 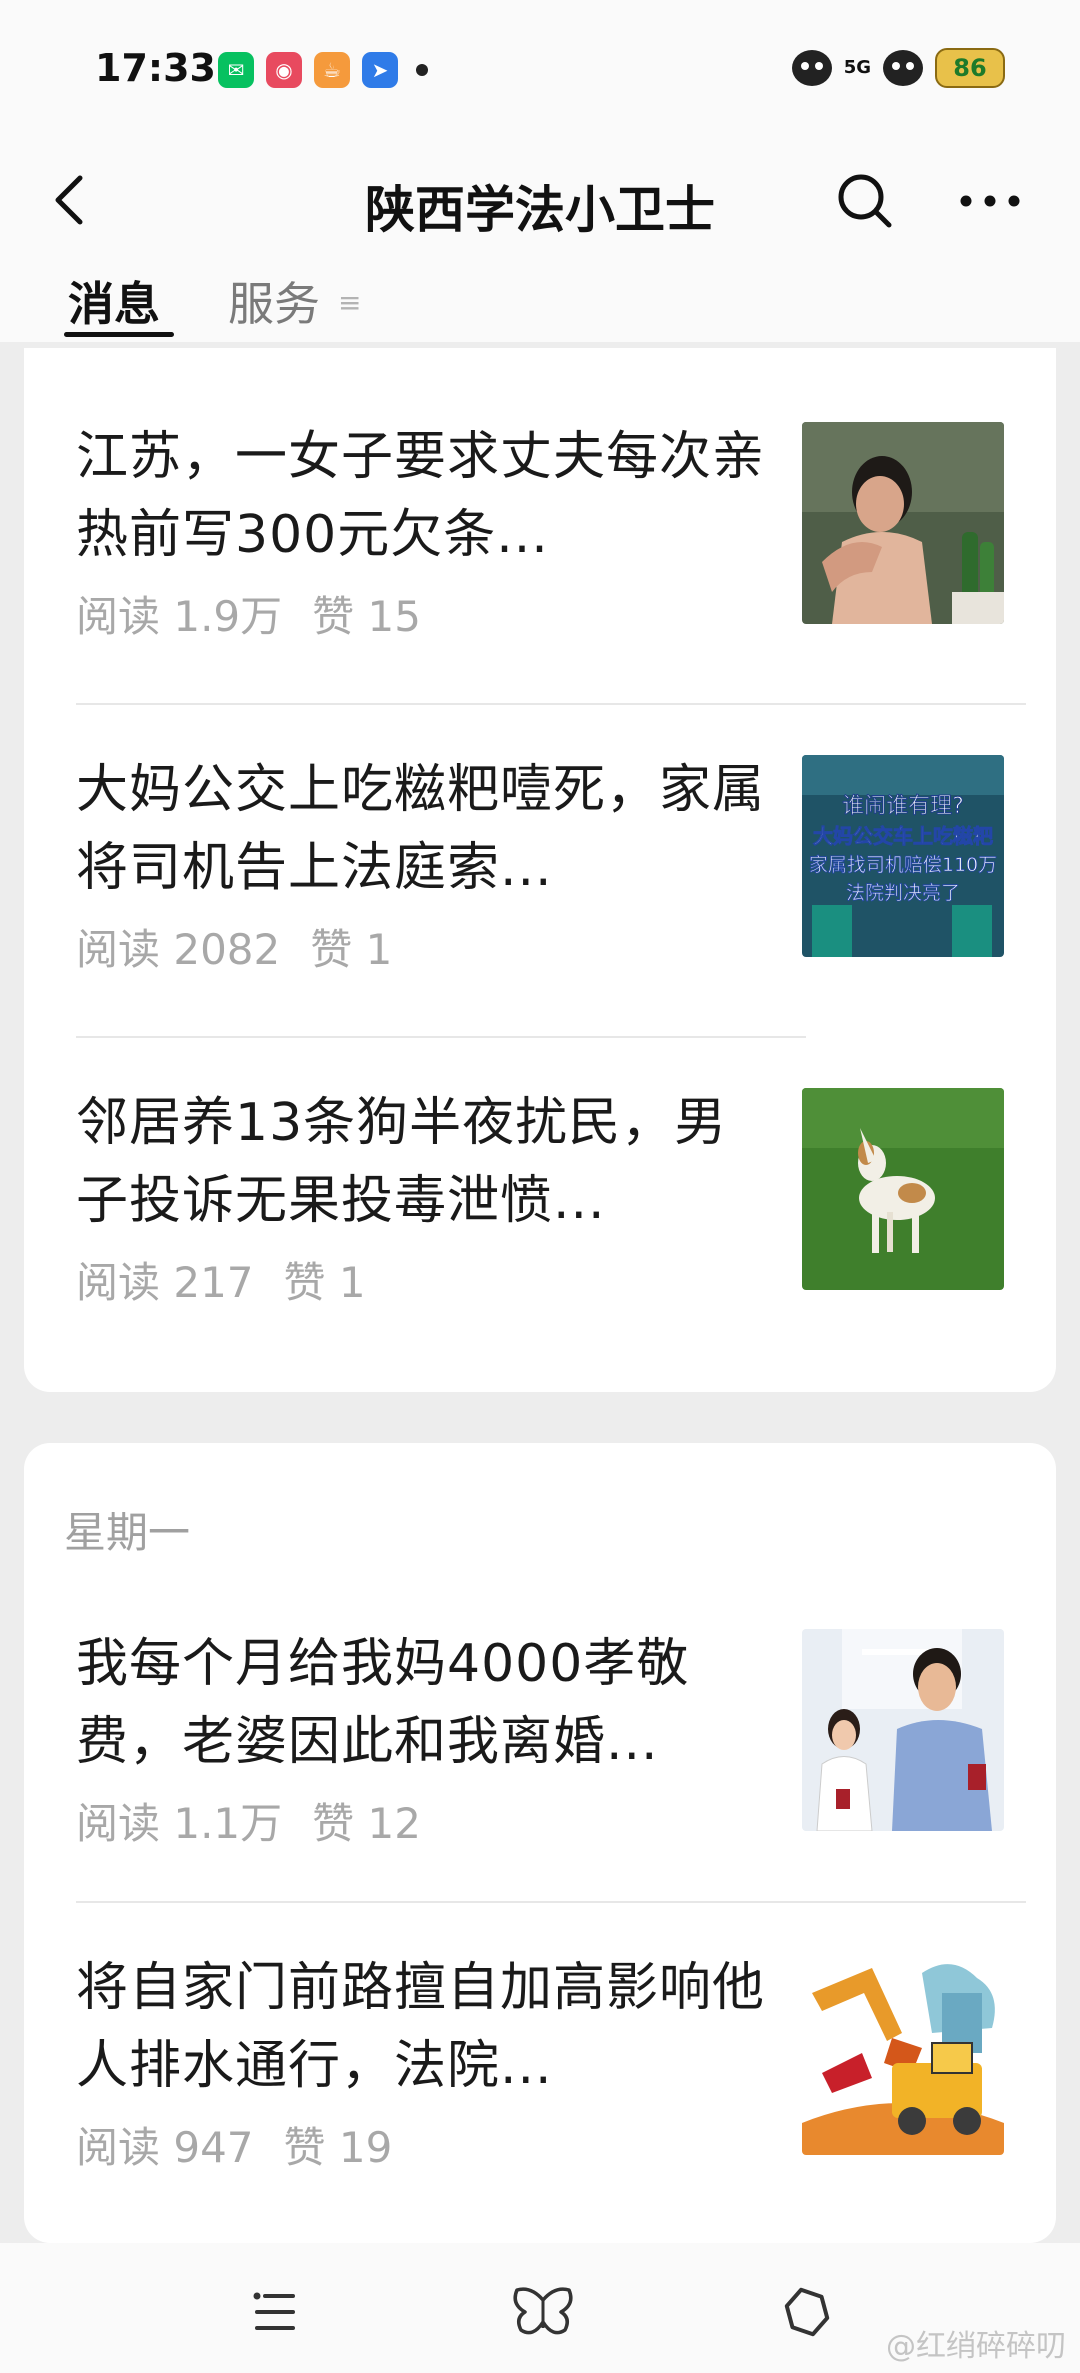 I want to click on tab-services: 服务, so click(x=274, y=301).